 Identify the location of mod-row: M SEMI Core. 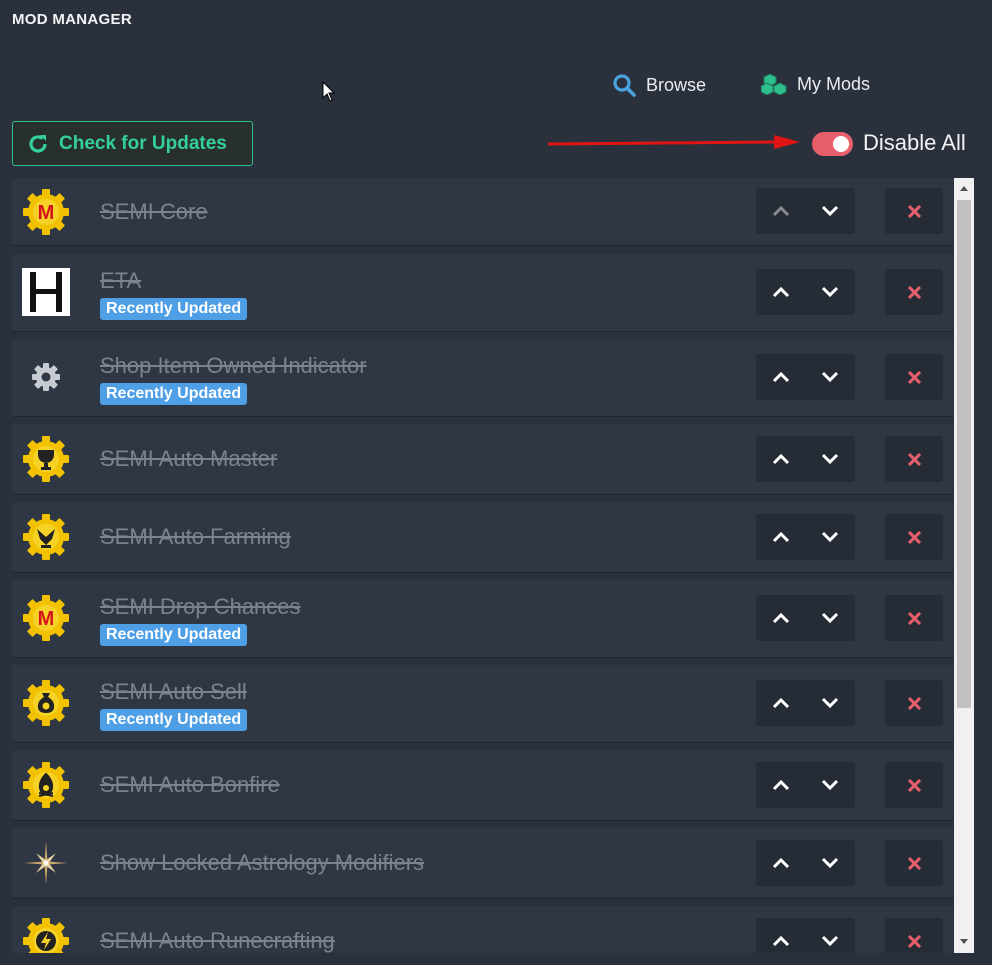
(482, 211).